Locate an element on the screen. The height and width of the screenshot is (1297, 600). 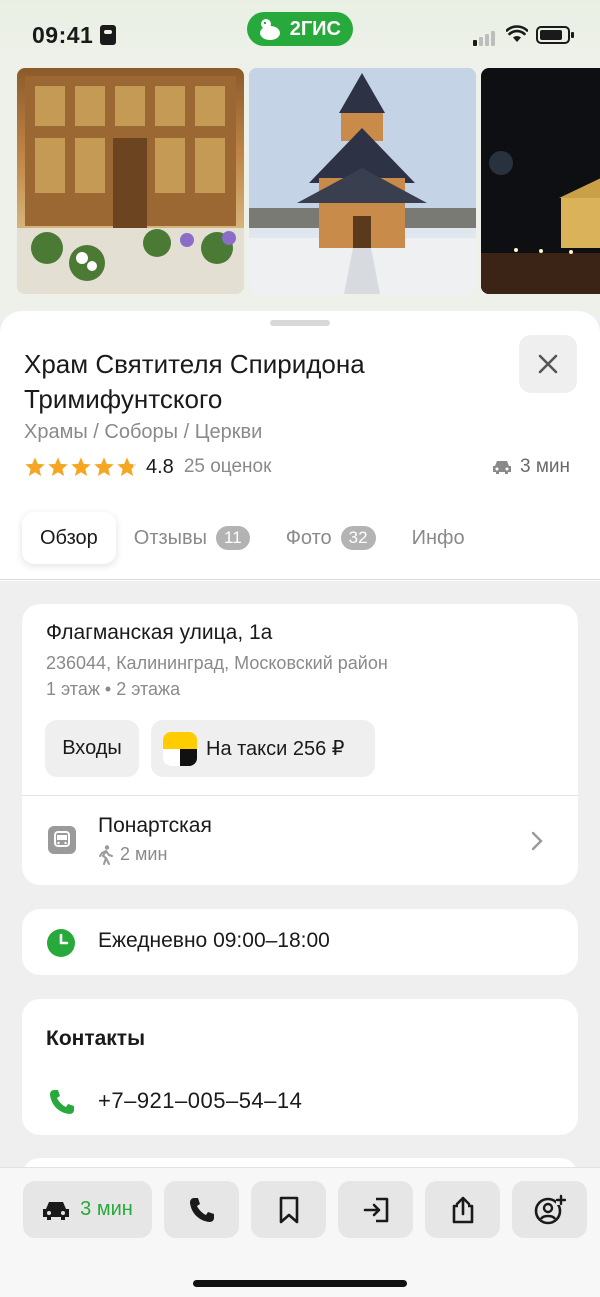
status-bar: 09:41 2ГИС is located at coordinates (300, 33).